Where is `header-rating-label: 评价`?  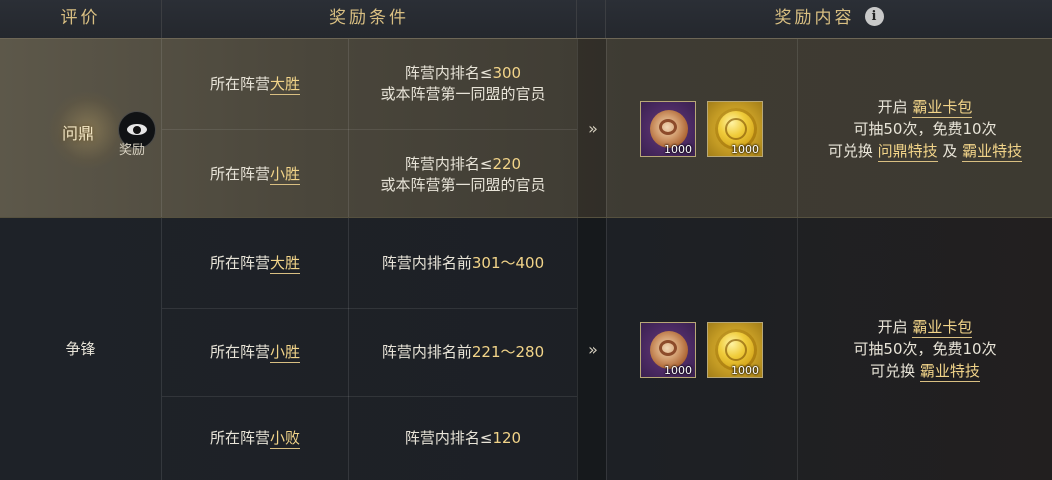
header-rating-label: 评价 is located at coordinates (80, 18).